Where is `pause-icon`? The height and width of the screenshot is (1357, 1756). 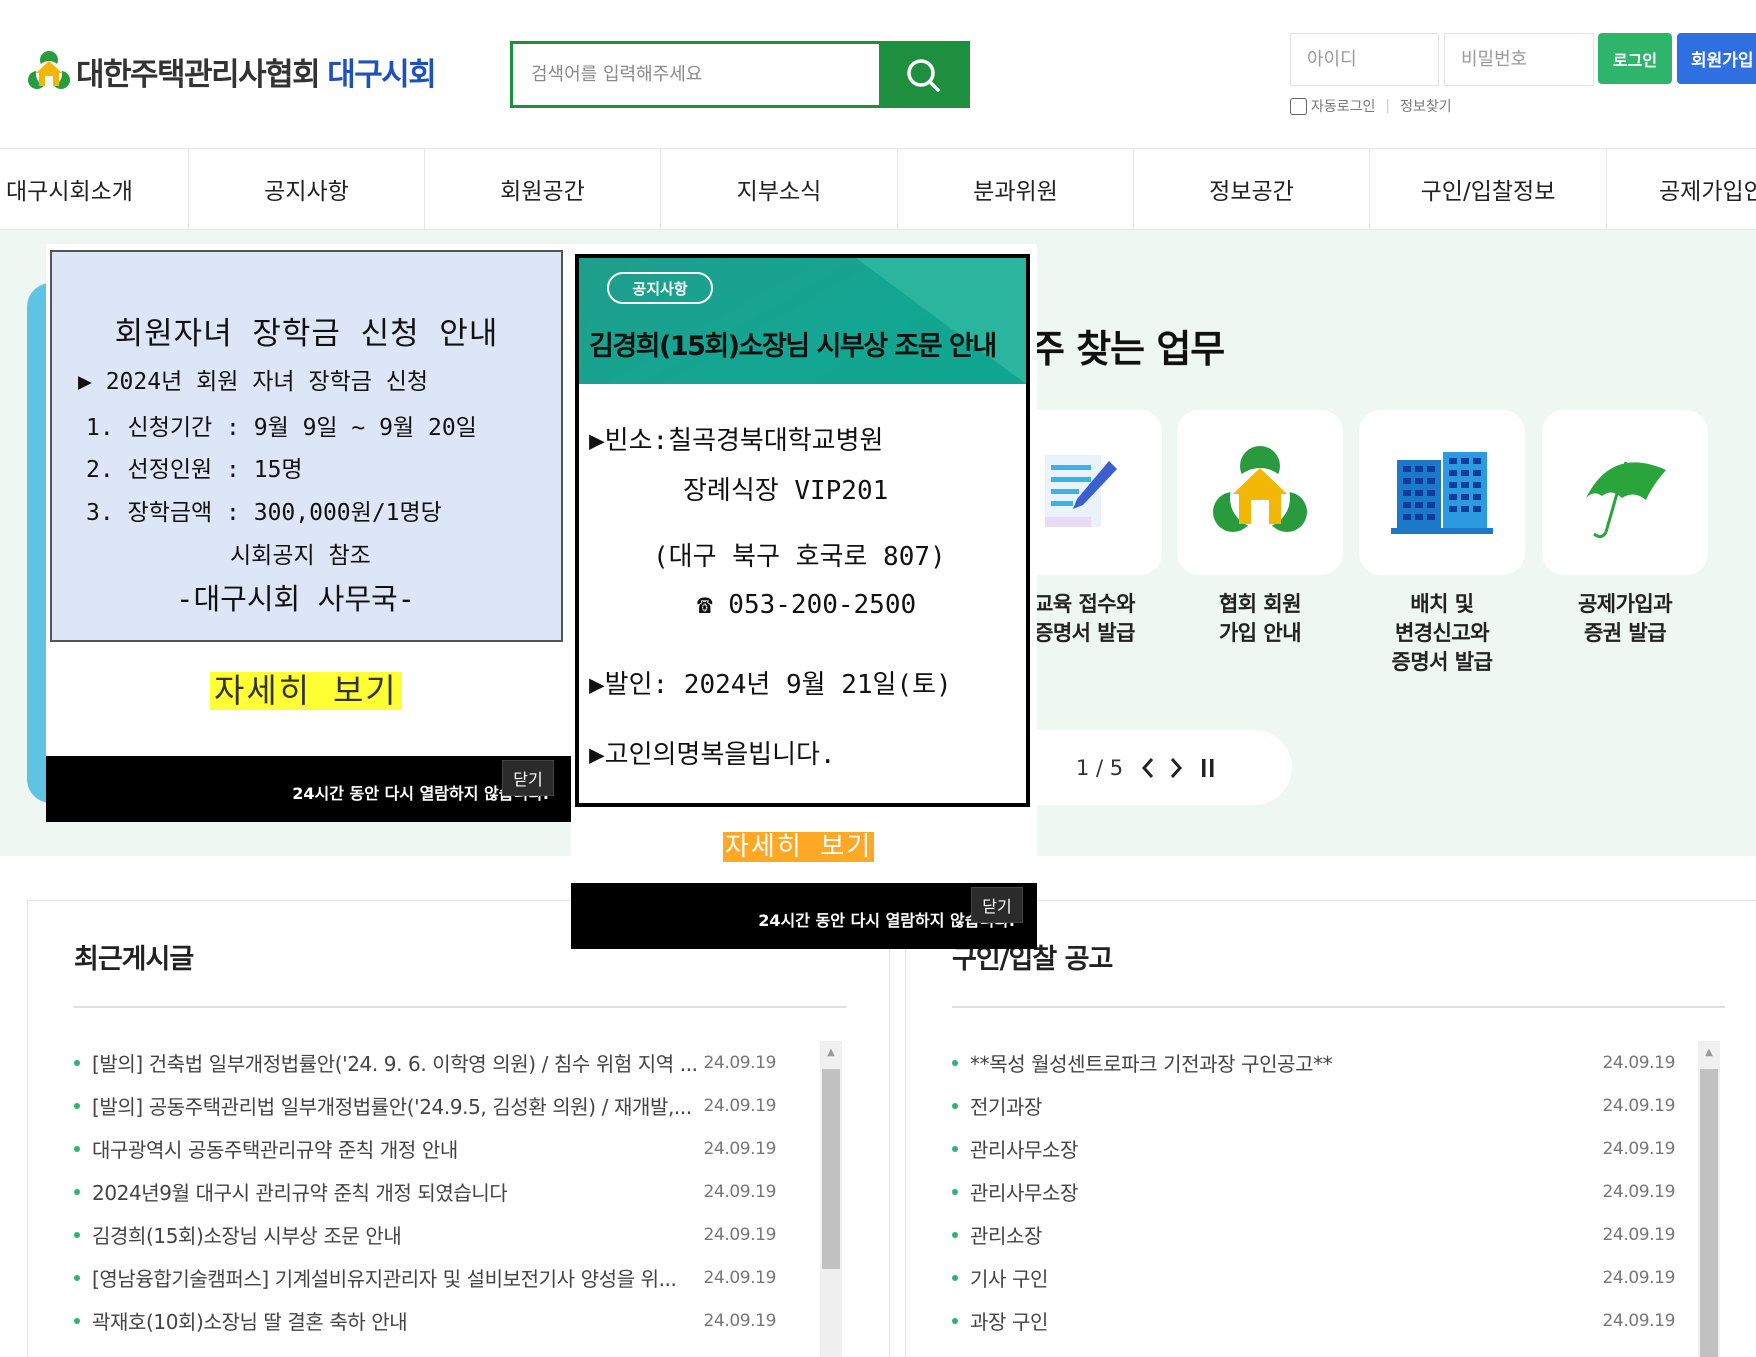
pause-icon is located at coordinates (1208, 767).